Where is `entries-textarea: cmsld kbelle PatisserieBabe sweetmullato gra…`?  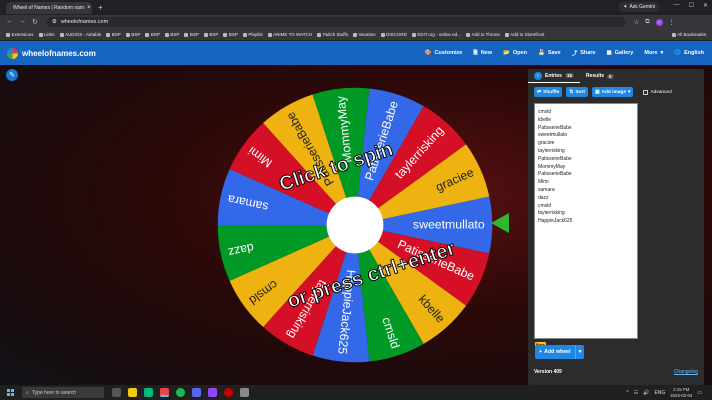 entries-textarea: cmsld kbelle PatisserieBabe sweetmullato gra… is located at coordinates (586, 221).